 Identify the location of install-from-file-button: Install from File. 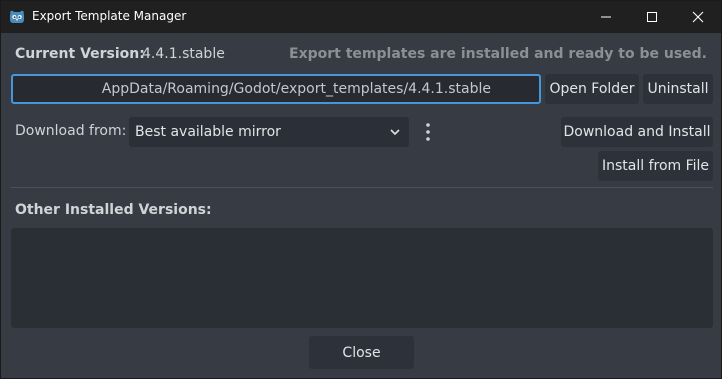
(655, 166).